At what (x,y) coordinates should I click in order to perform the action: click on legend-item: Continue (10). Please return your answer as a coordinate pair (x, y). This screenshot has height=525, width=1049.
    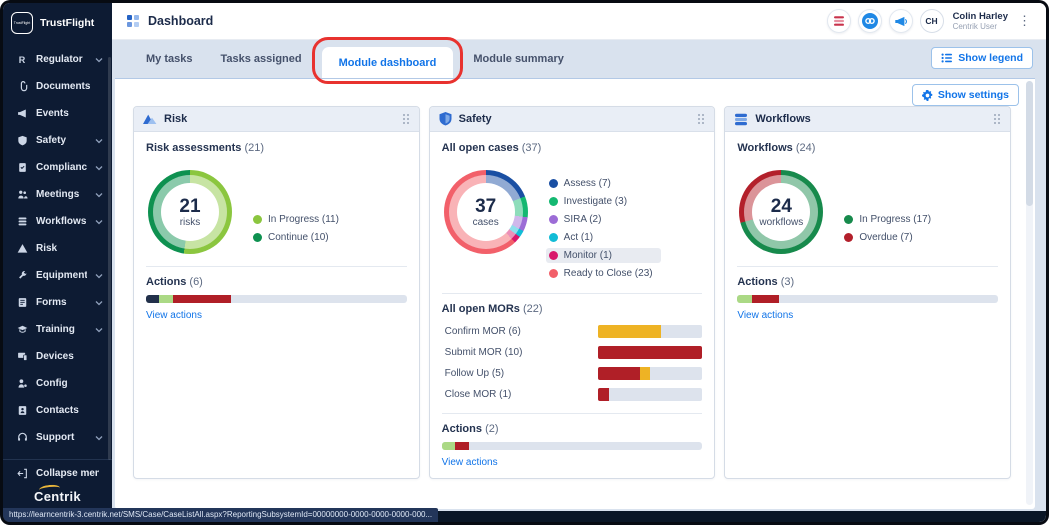
    Looking at the image, I should click on (298, 237).